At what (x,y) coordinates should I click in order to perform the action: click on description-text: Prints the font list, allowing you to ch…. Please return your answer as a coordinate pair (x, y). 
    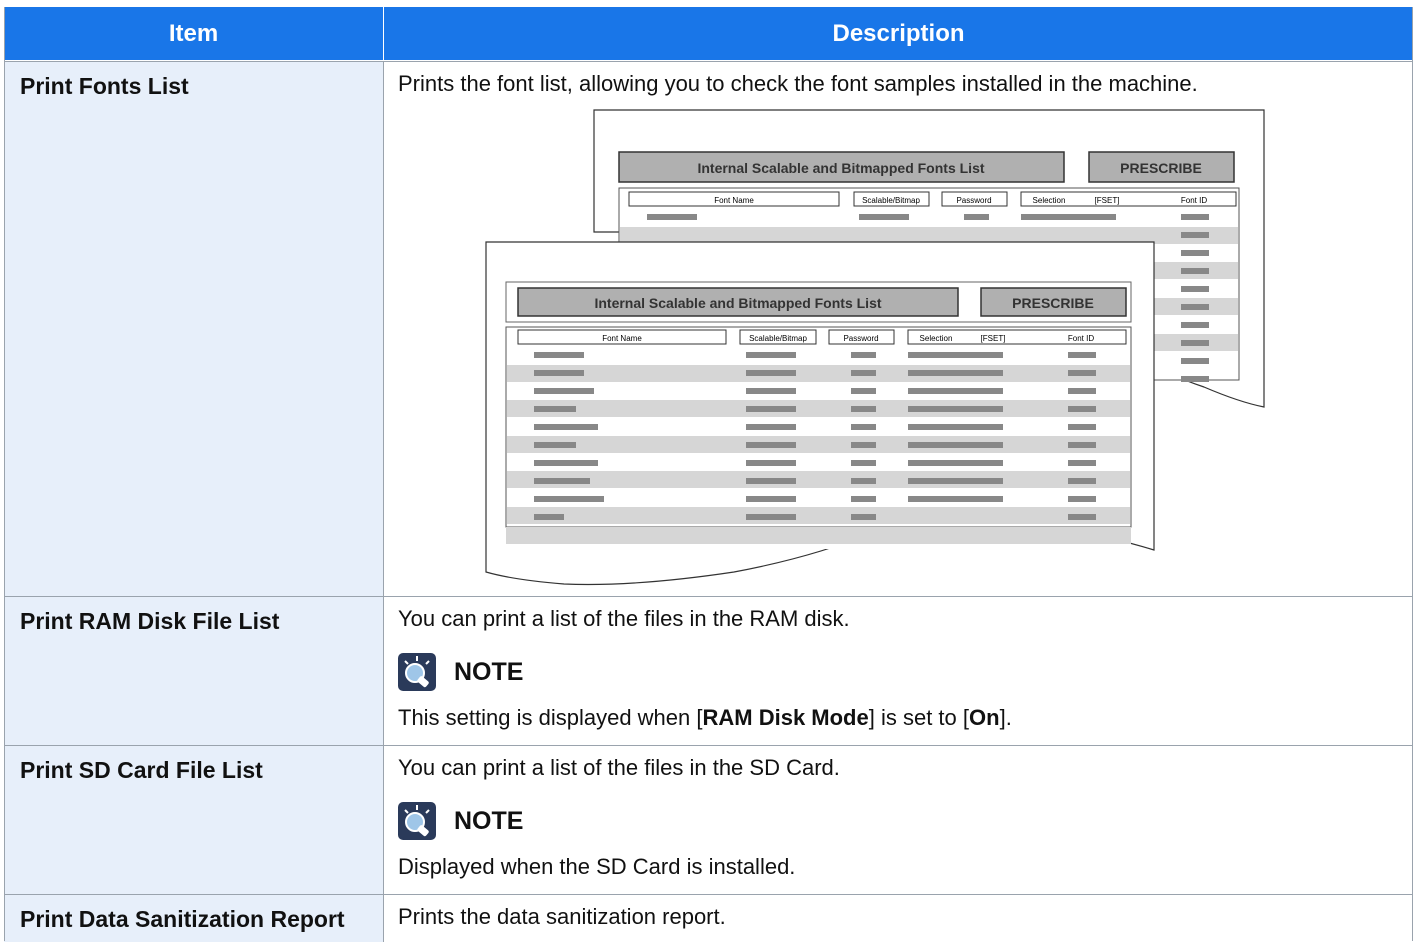
    Looking at the image, I should click on (798, 83).